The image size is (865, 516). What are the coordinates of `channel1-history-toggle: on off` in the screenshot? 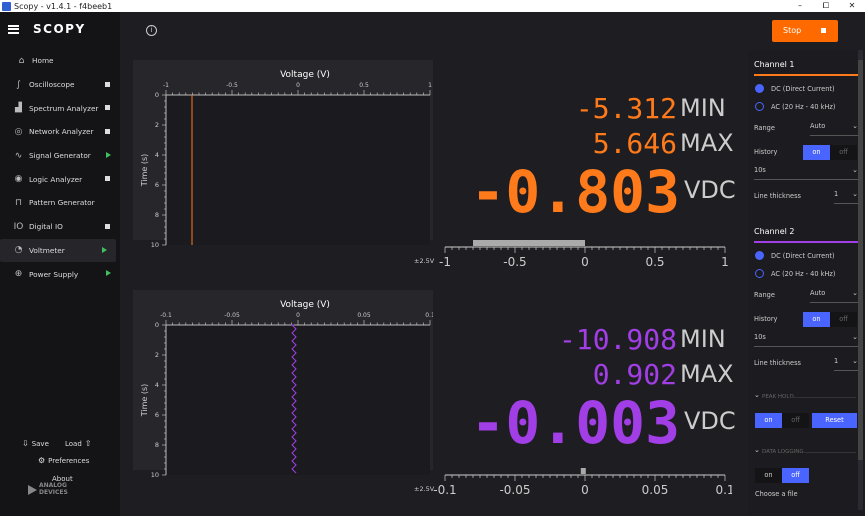 It's located at (830, 152).